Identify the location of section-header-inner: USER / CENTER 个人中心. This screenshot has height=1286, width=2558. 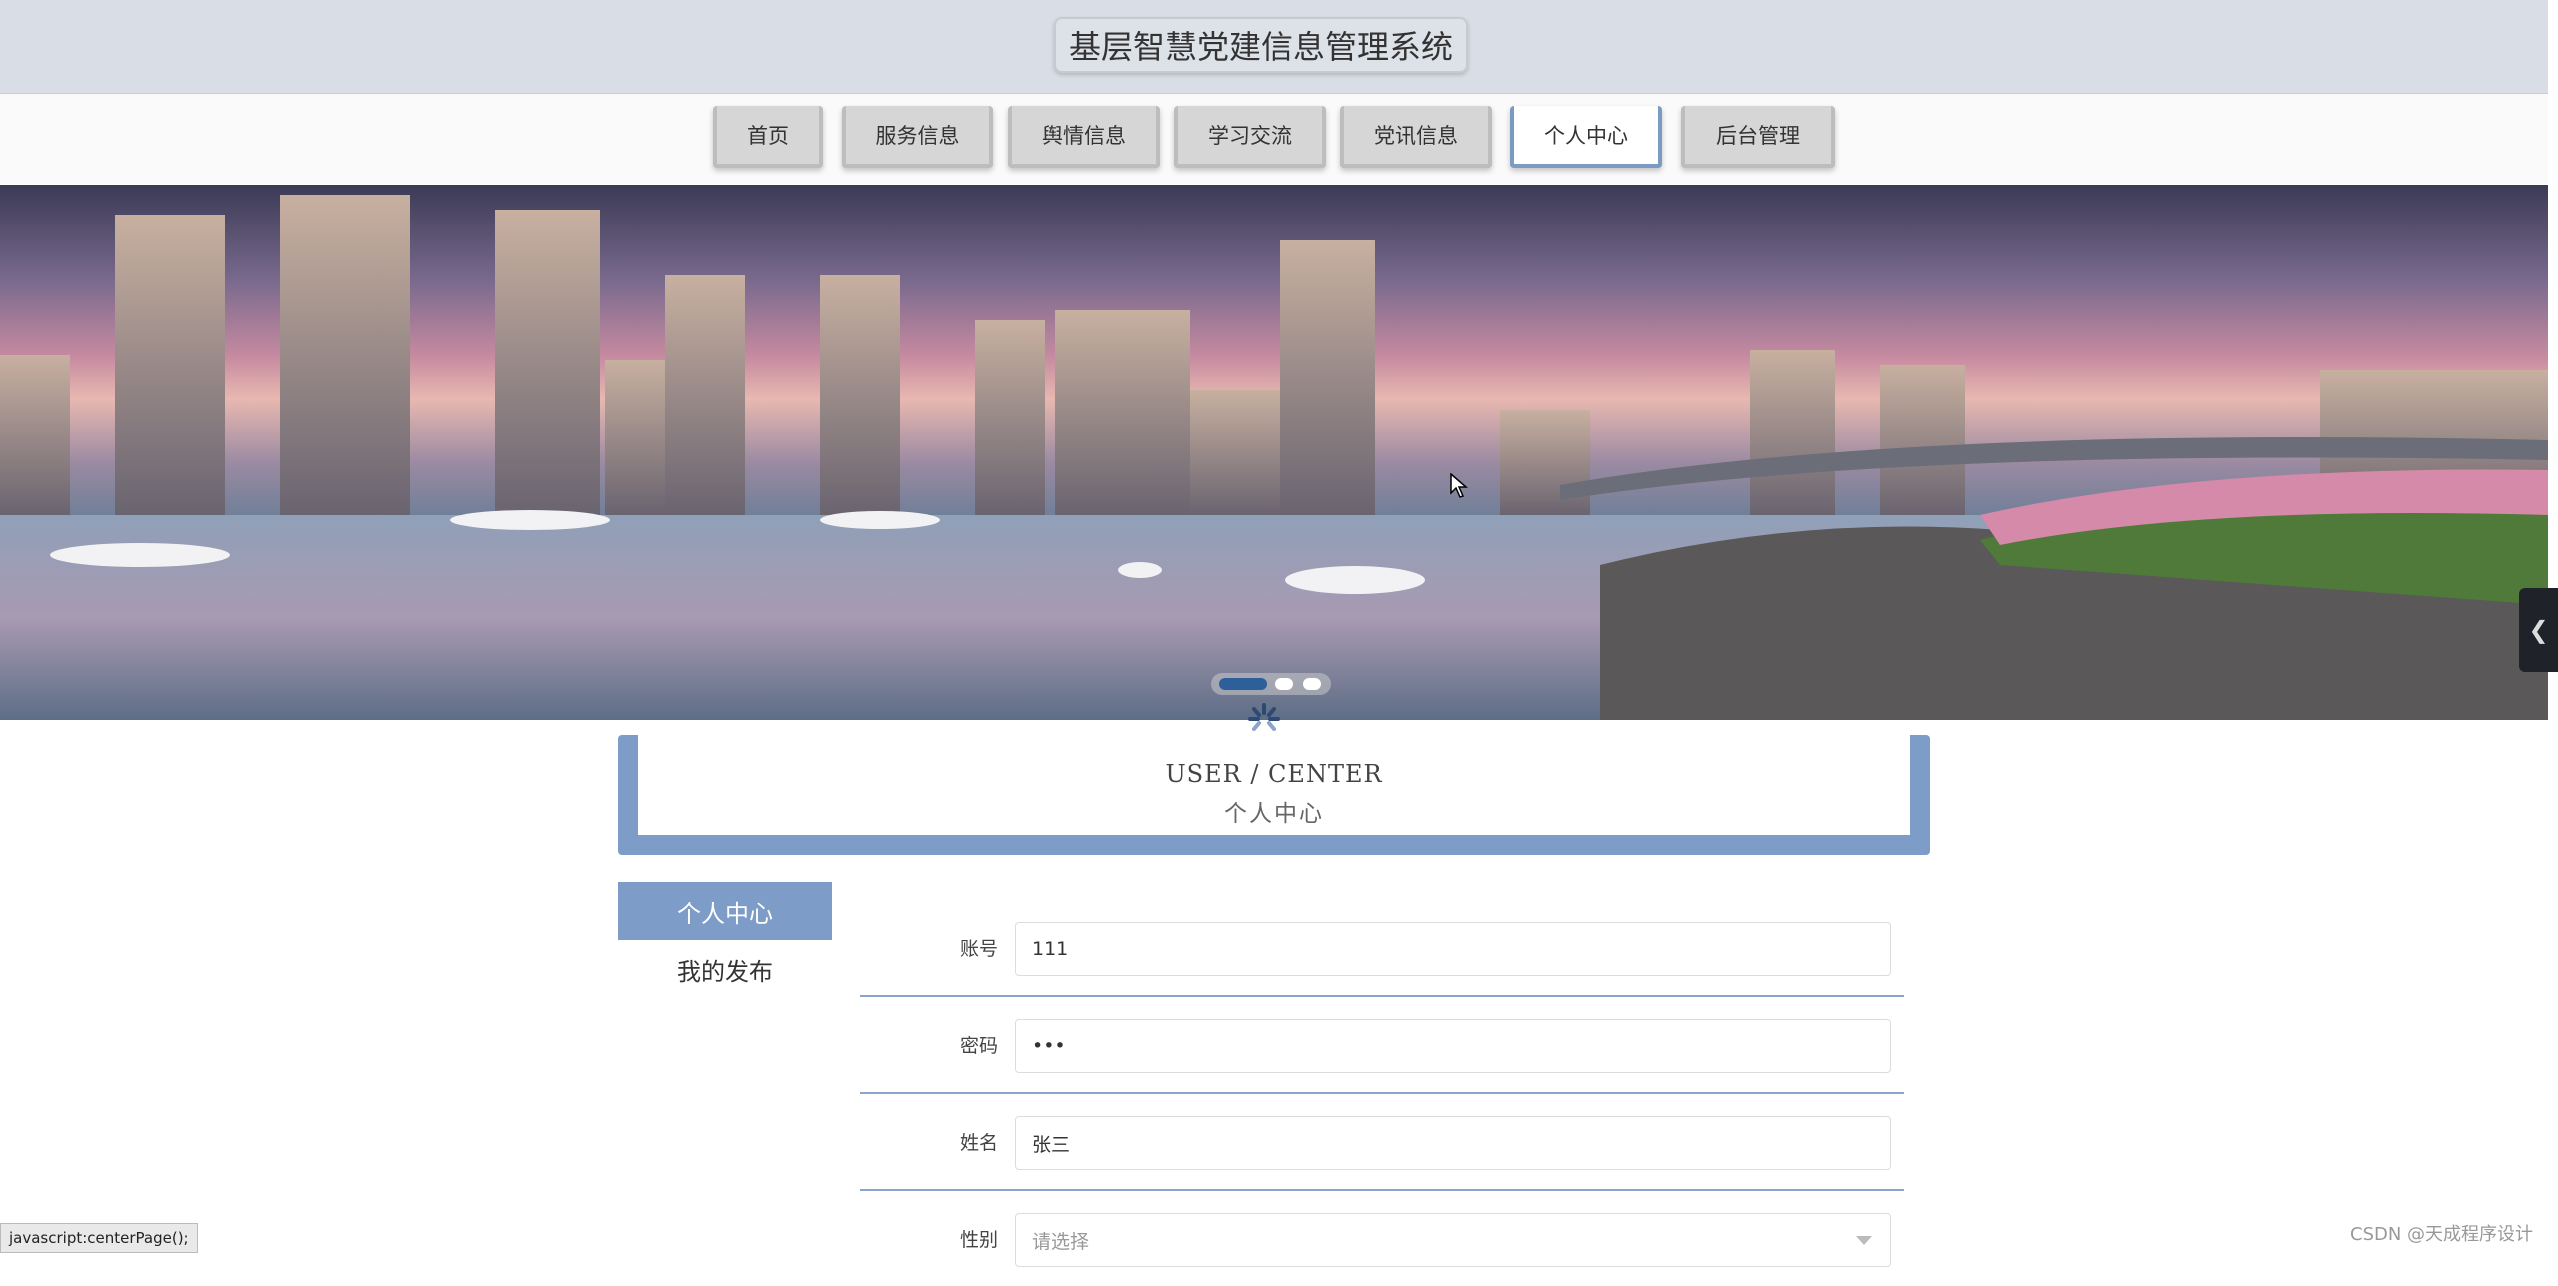
(1274, 785).